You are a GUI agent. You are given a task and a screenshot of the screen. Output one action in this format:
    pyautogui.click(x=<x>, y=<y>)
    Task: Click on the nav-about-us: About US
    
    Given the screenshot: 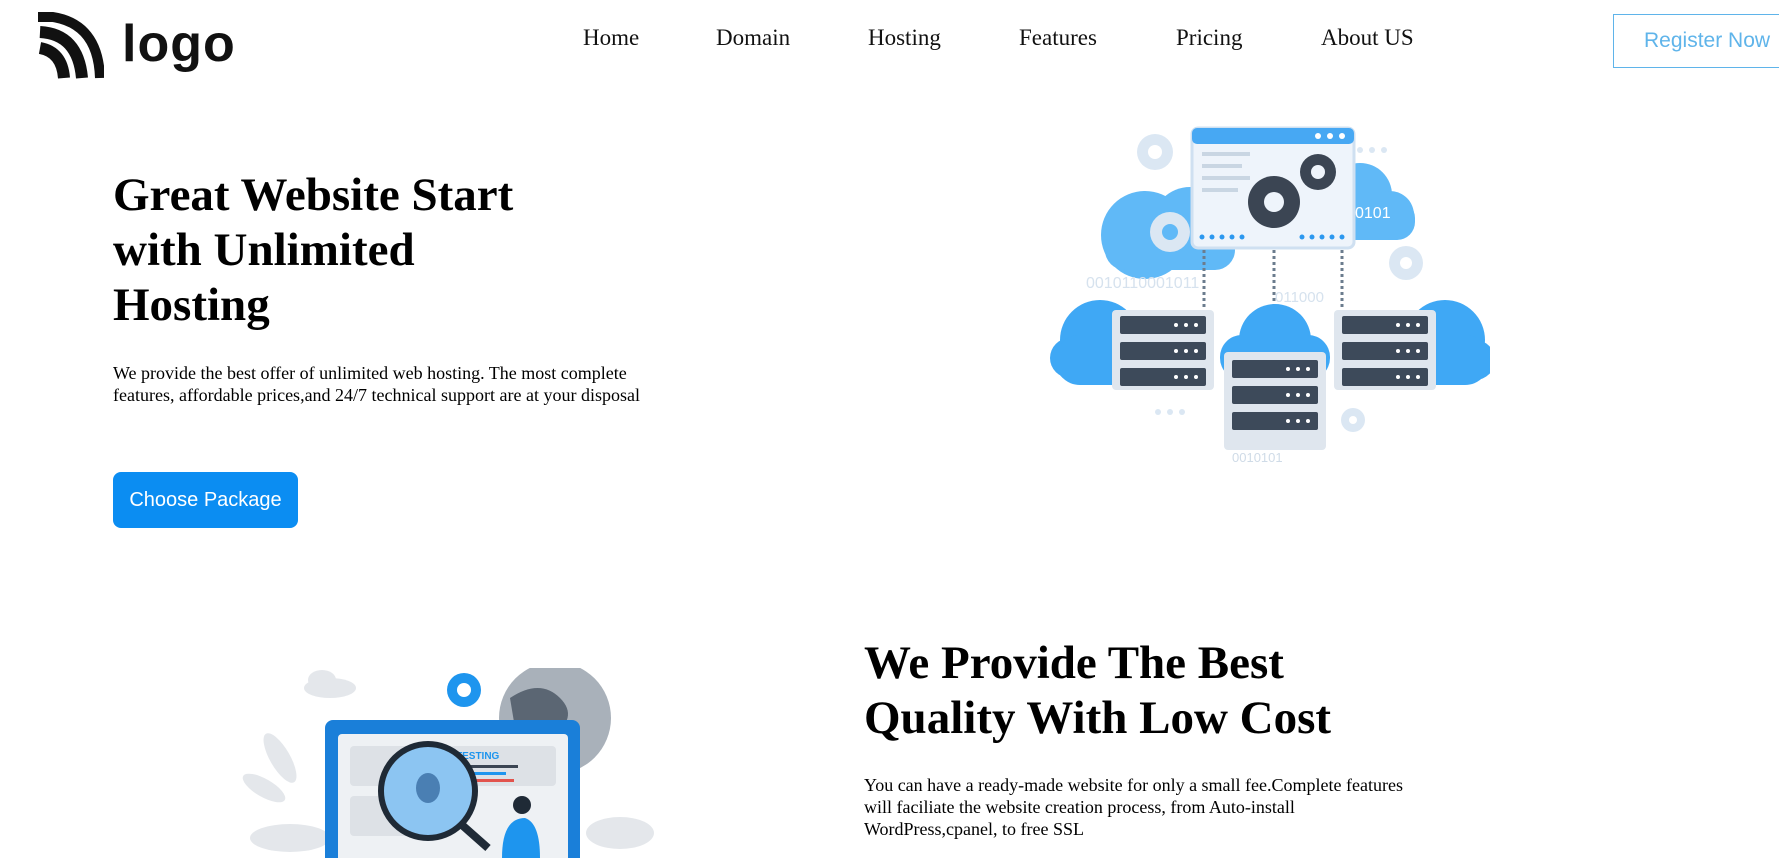 What is the action you would take?
    pyautogui.click(x=1367, y=39)
    